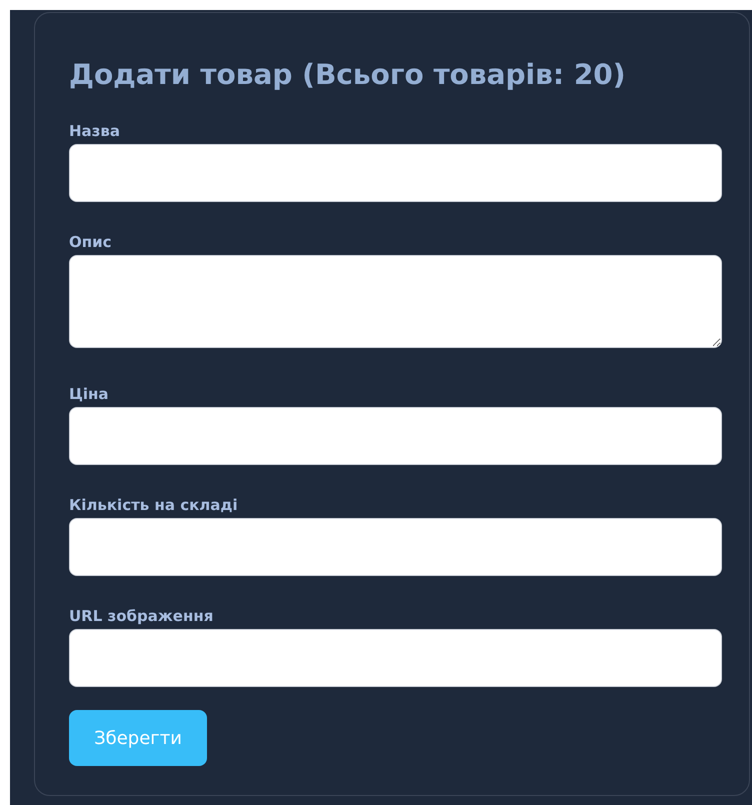 Image resolution: width=752 pixels, height=805 pixels. I want to click on field-label: Ціна, so click(89, 394).